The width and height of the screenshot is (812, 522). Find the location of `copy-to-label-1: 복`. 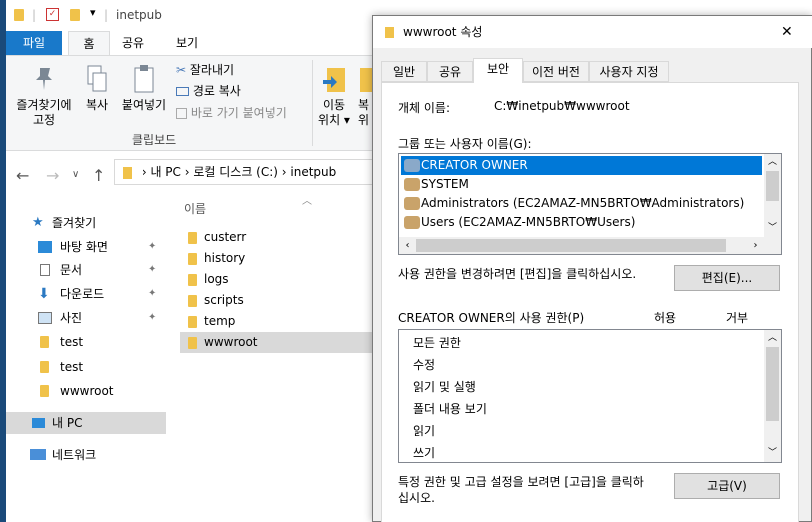

copy-to-label-1: 복 is located at coordinates (364, 105).